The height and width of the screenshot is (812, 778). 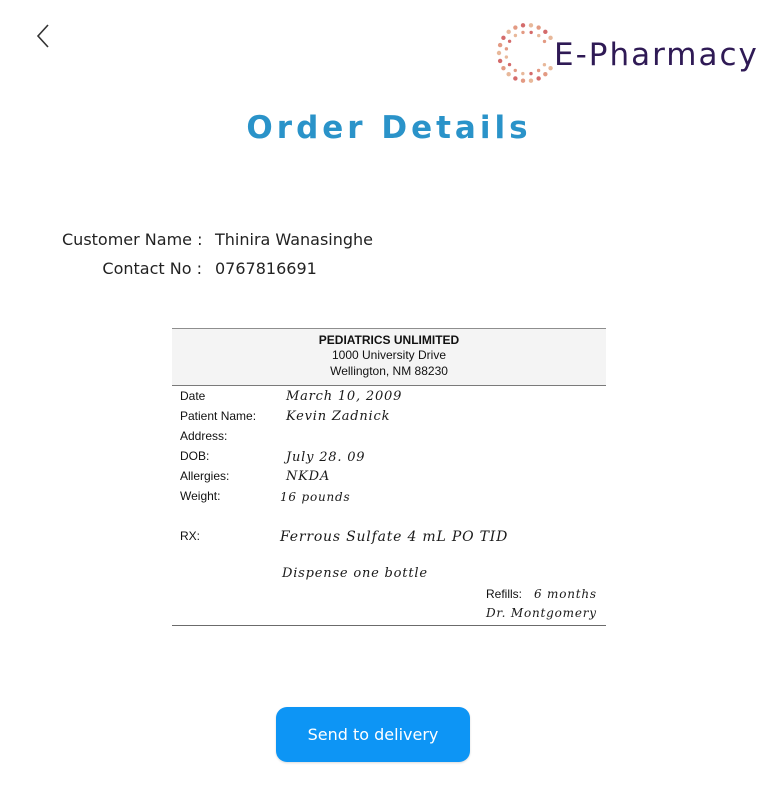 What do you see at coordinates (266, 268) in the screenshot?
I see `contact-value: 0767816691` at bounding box center [266, 268].